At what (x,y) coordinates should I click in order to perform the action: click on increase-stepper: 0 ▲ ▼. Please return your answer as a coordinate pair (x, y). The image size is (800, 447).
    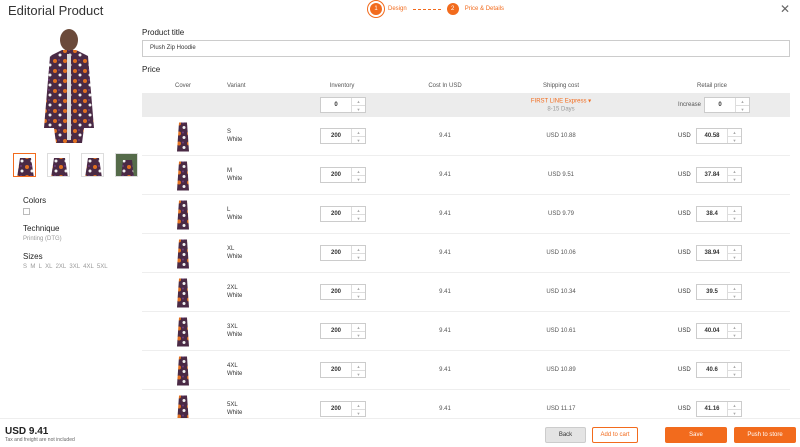
    Looking at the image, I should click on (727, 105).